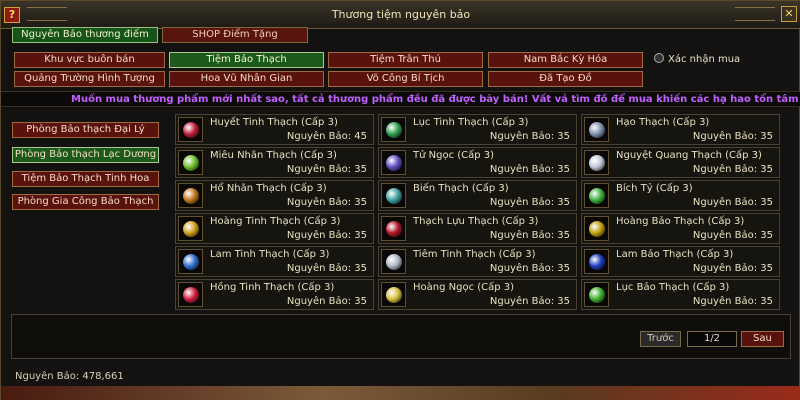 The image size is (800, 400). Describe the element at coordinates (89, 79) in the screenshot. I see `category-quang-truong-hinh-tuong: Quảng Trường Hình Tượng` at that location.